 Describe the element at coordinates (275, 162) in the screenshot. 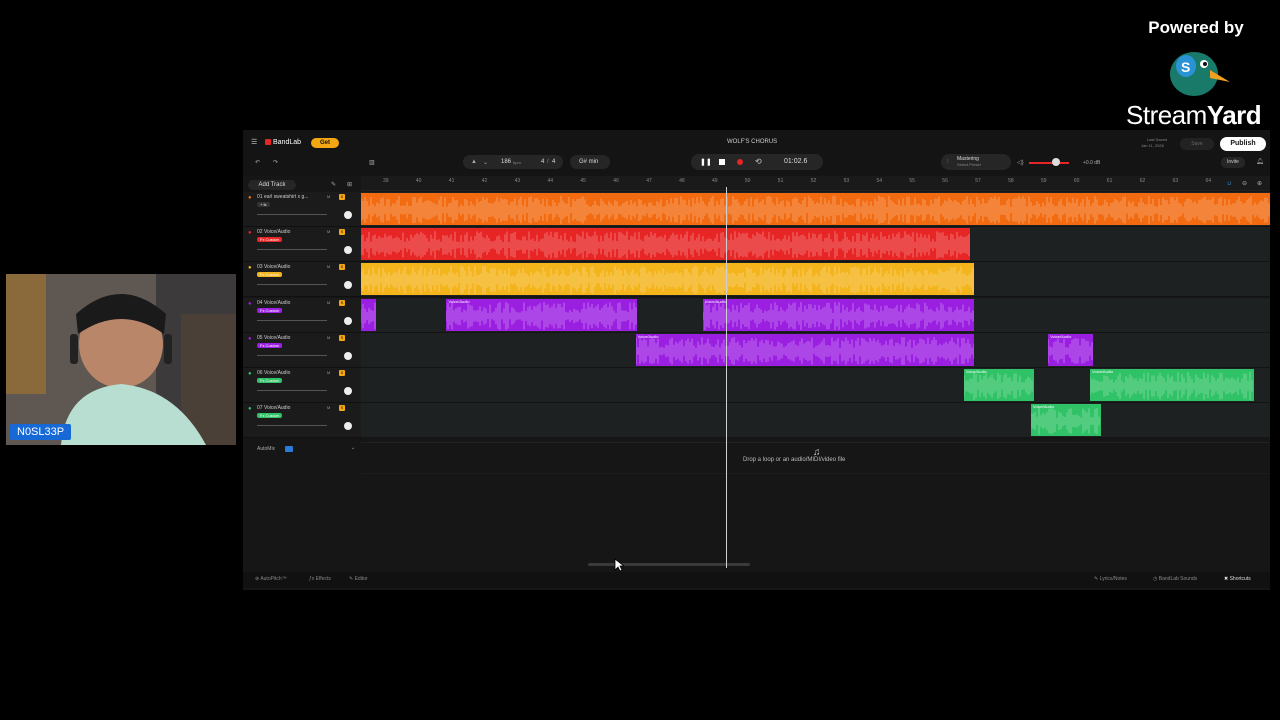

I see `redo-icon: ↷` at that location.